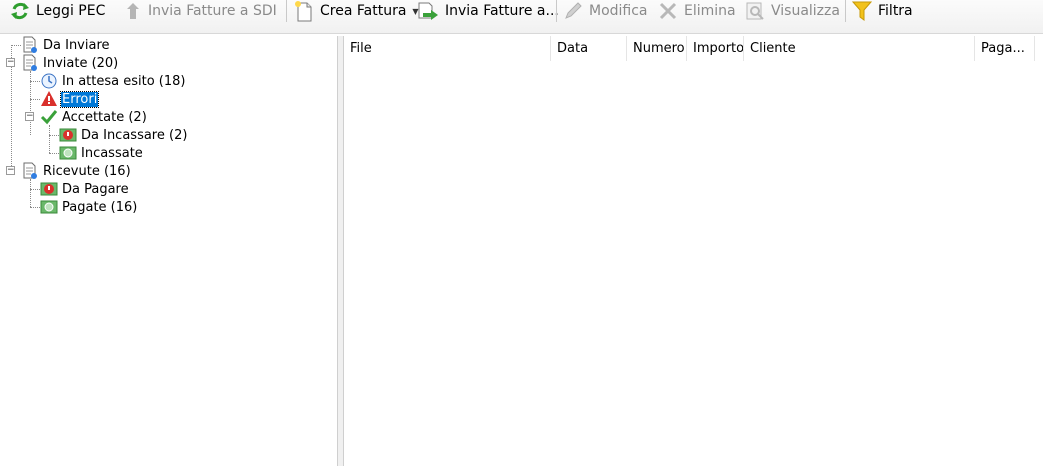 This screenshot has width=1043, height=466. I want to click on visualizza-button: Visualizza, so click(792, 11).